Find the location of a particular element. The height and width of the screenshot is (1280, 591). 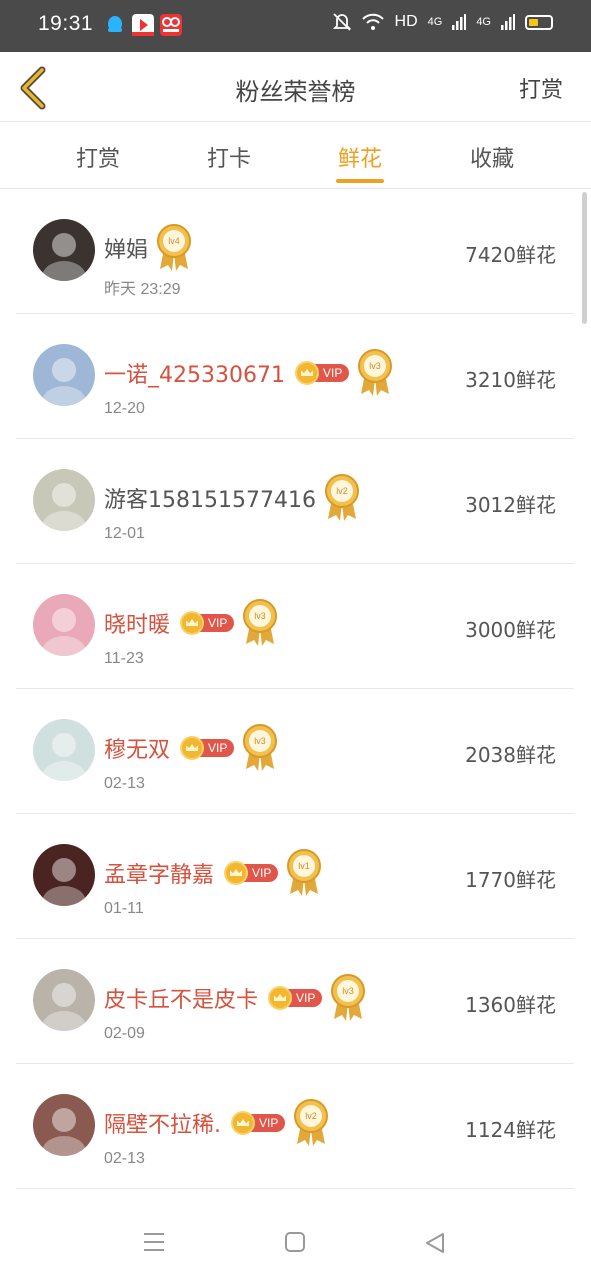

back-triangle-icon is located at coordinates (435, 1243).